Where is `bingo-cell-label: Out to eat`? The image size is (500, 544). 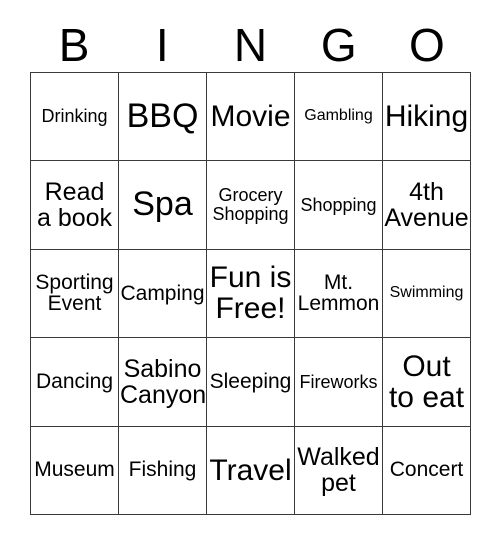
bingo-cell-label: Out to eat is located at coordinates (426, 381).